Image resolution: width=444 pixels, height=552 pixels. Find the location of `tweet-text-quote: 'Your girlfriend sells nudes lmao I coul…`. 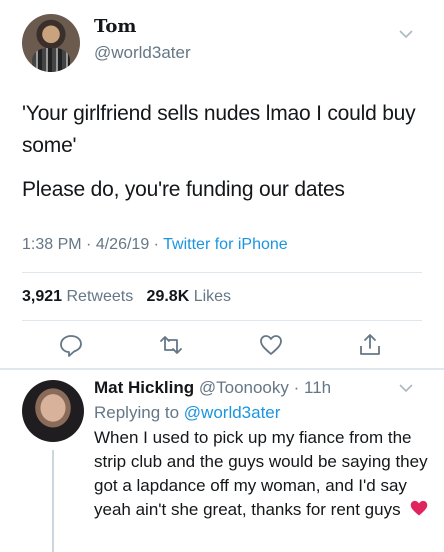

tweet-text-quote: 'Your girlfriend sells nudes lmao I coul… is located at coordinates (219, 129).